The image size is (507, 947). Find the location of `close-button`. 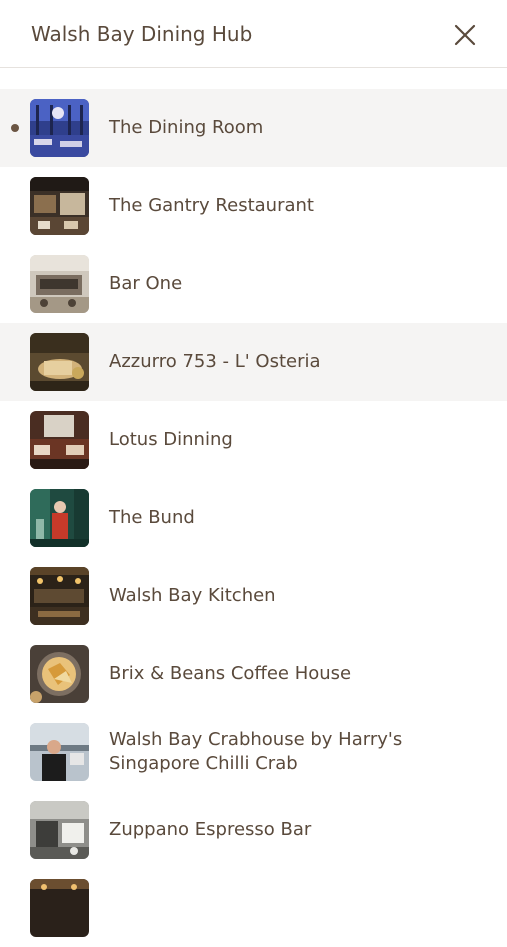

close-button is located at coordinates (465, 35).